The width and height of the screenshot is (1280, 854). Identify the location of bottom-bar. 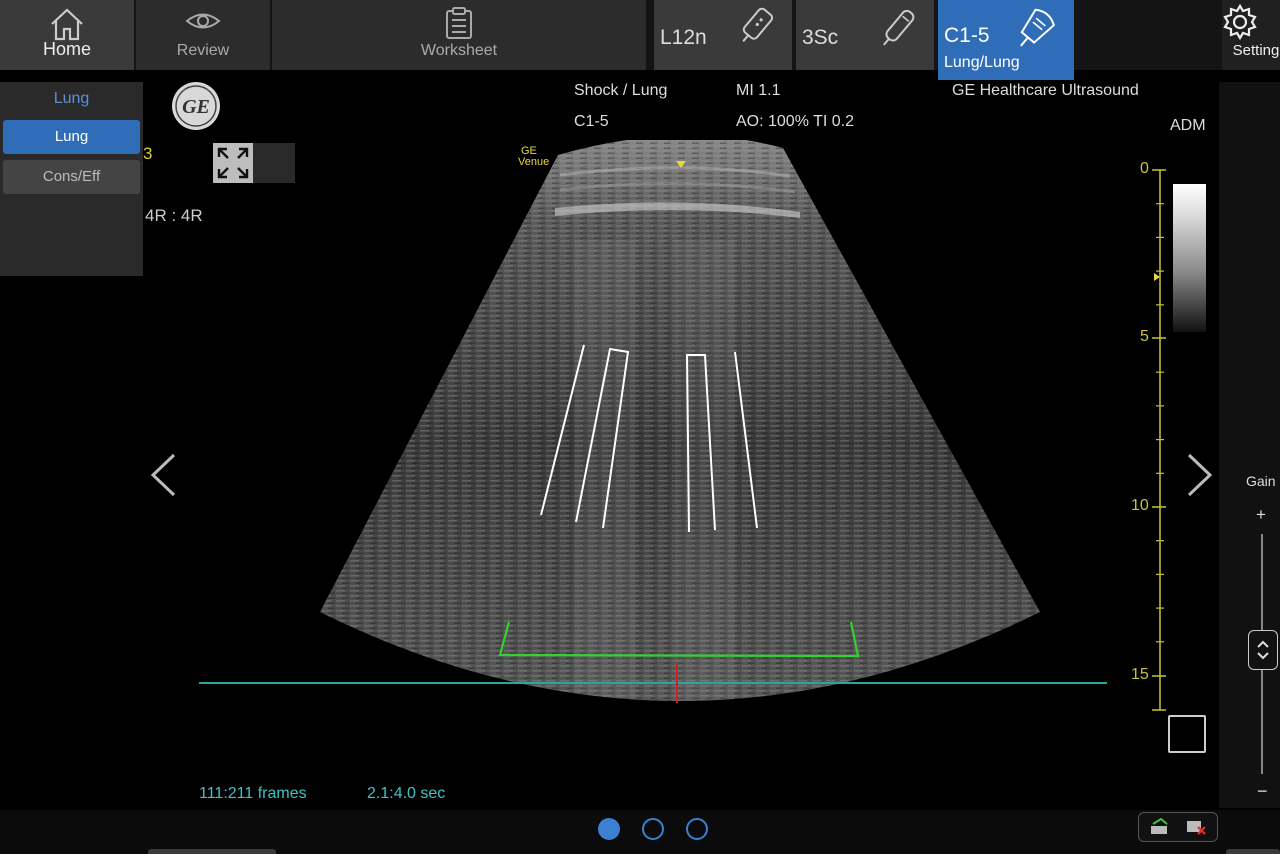
(640, 832).